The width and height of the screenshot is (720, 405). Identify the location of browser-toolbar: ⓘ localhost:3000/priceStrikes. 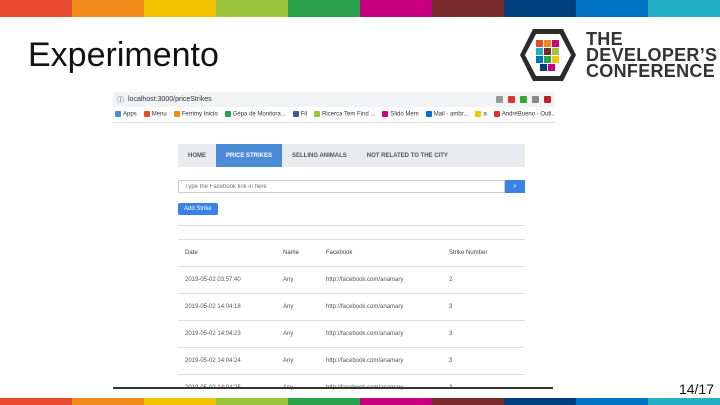
(334, 99).